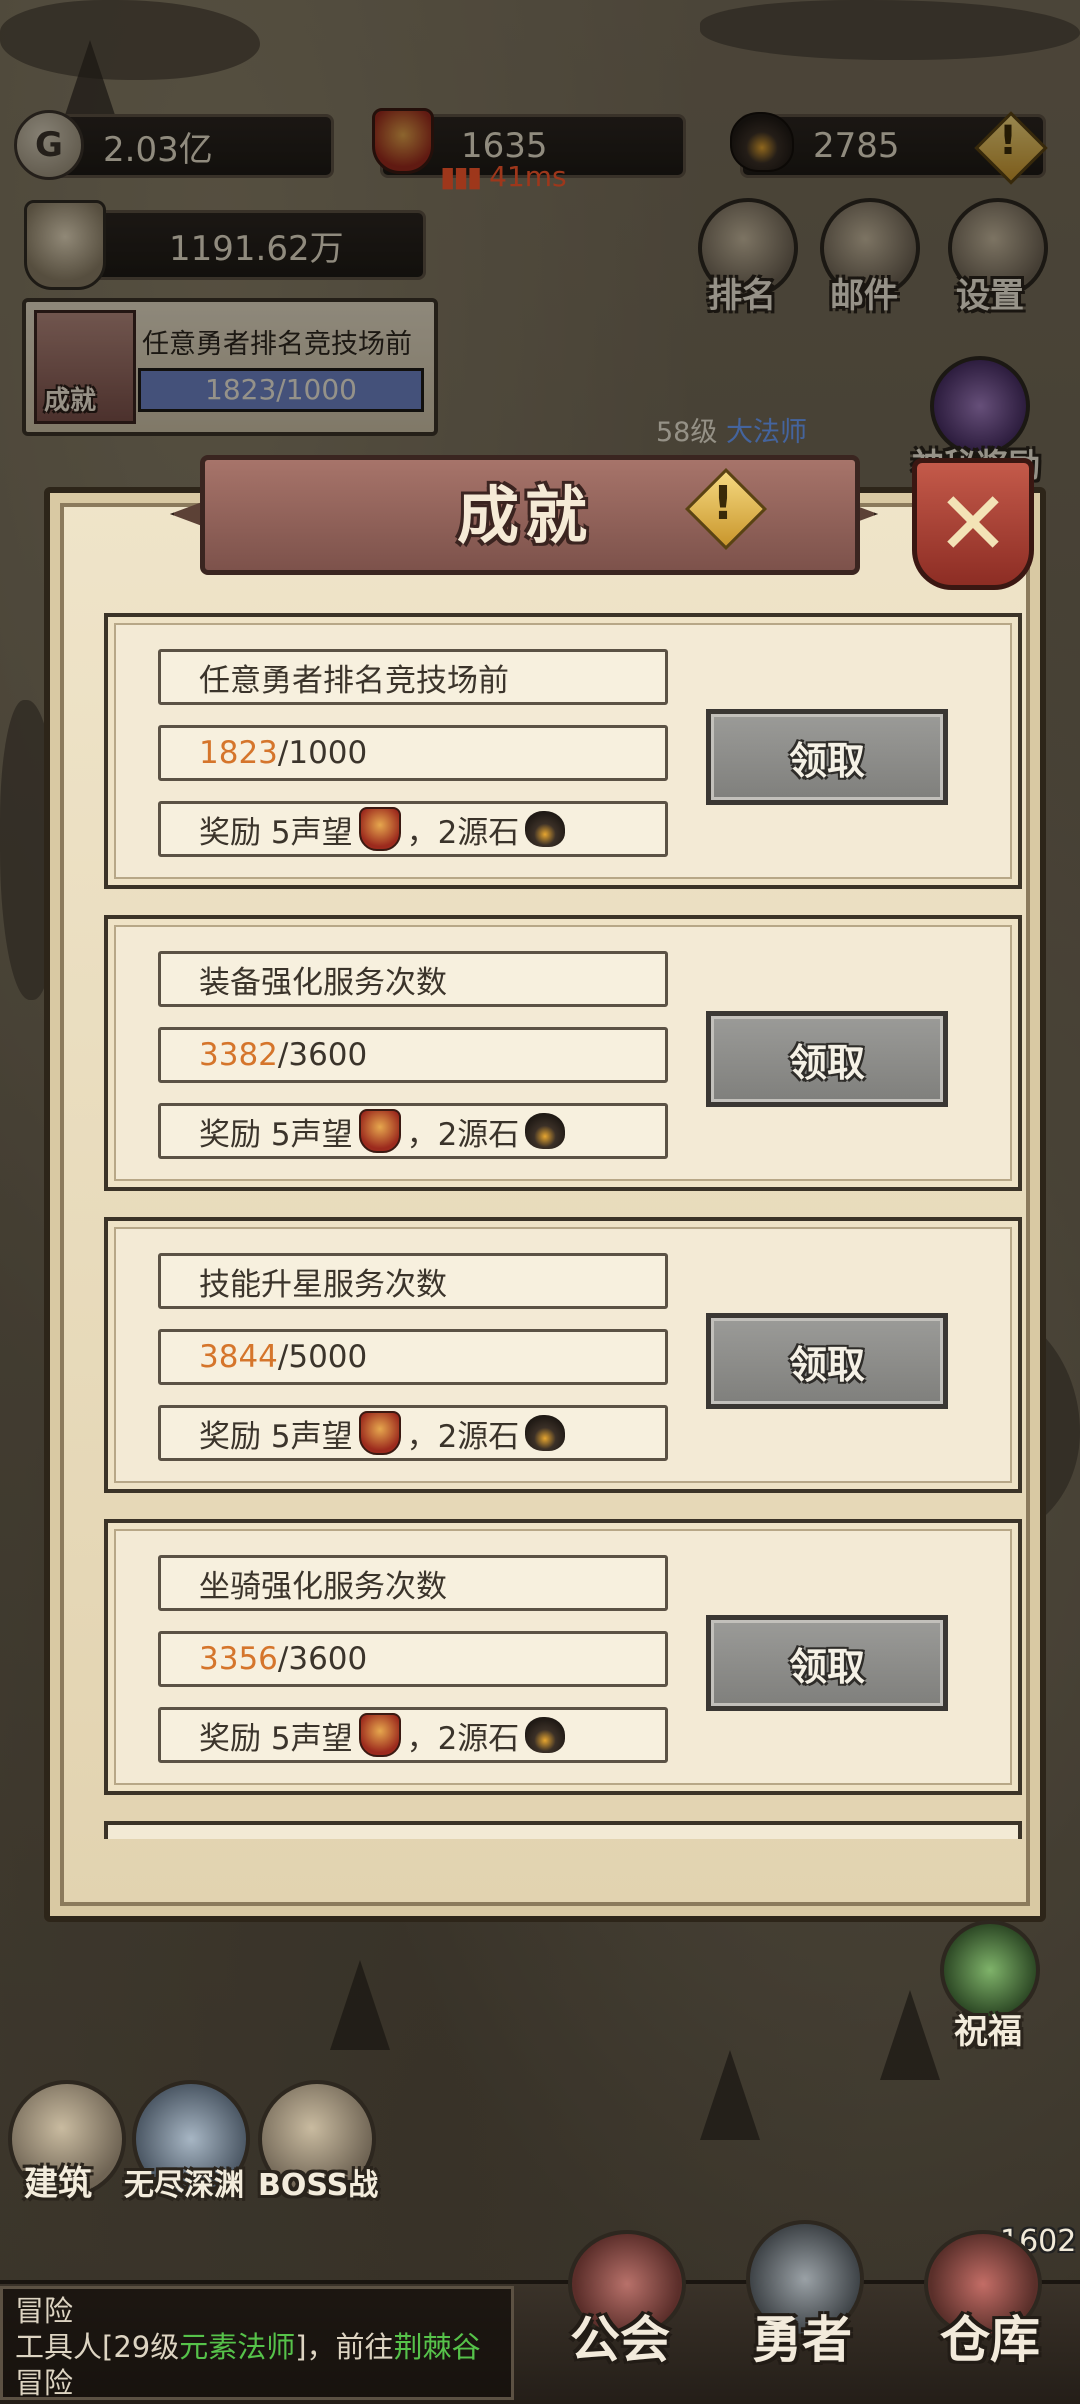 The width and height of the screenshot is (1080, 2404). Describe the element at coordinates (413, 1659) in the screenshot. I see `achievement-progress: 3356/3600` at that location.